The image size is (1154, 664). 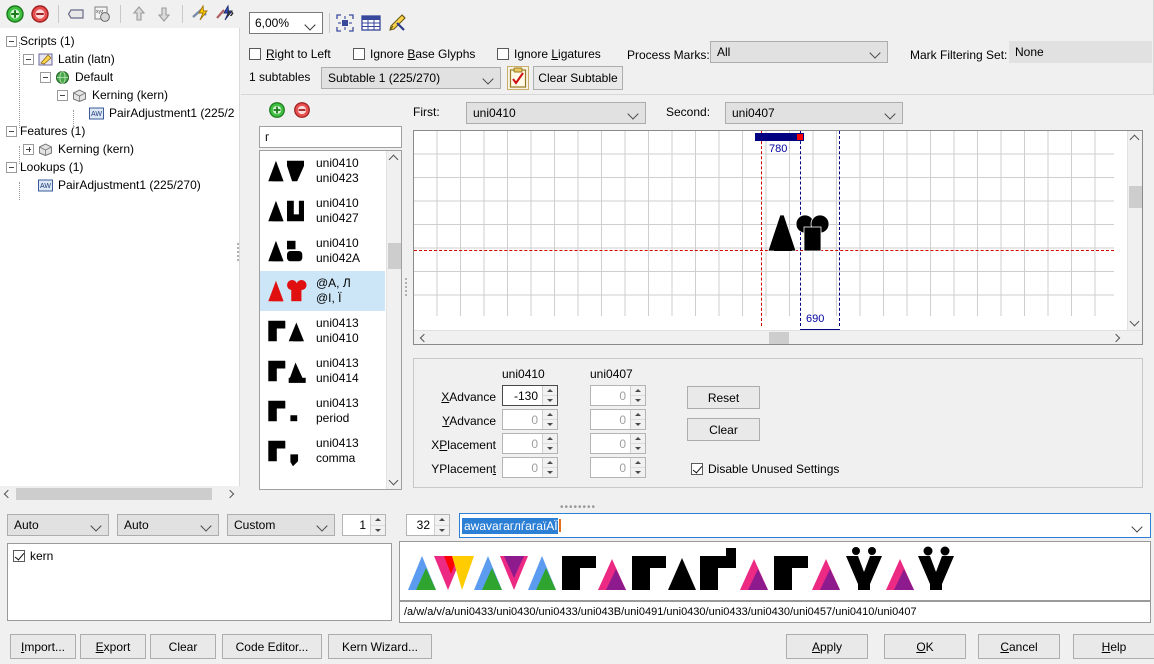 What do you see at coordinates (411, 78) in the screenshot?
I see `subtable-select: Subtable 1 (225/270)` at bounding box center [411, 78].